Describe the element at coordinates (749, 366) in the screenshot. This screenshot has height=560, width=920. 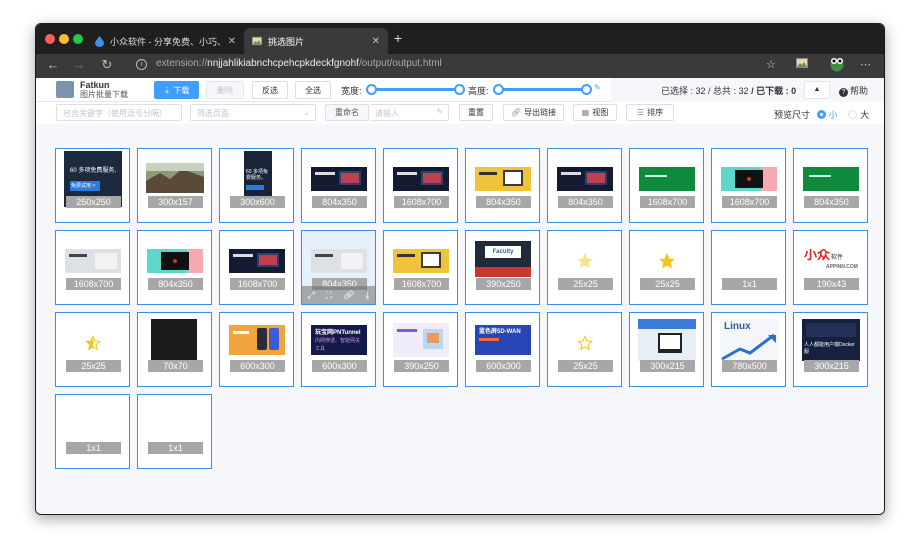
I see `image-dimensions-label: 780x500` at that location.